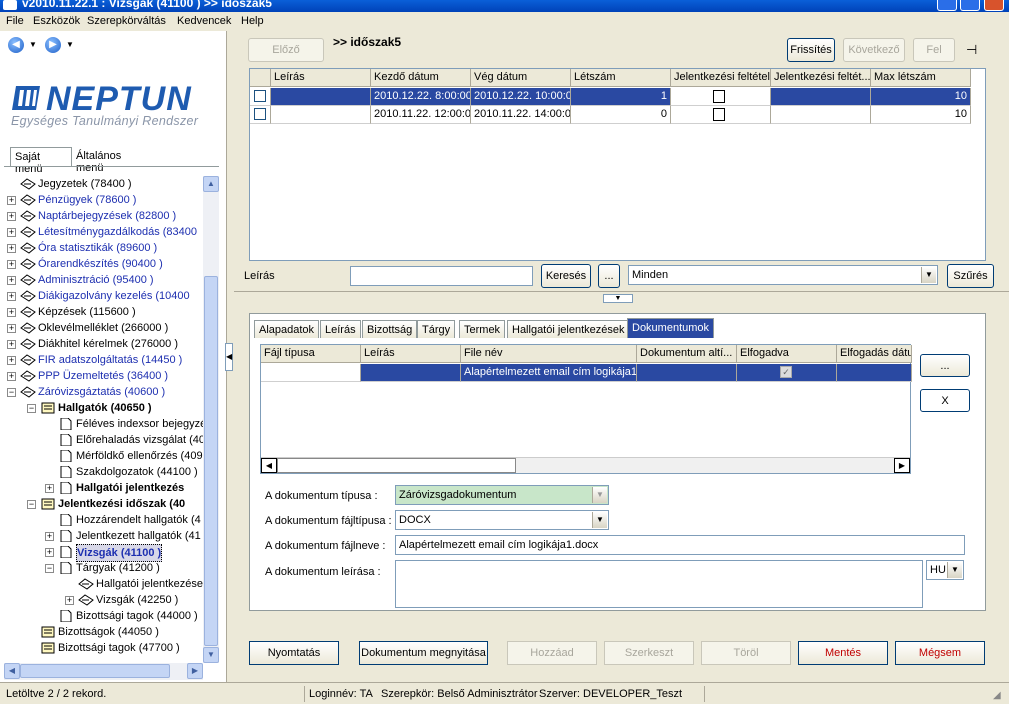  What do you see at coordinates (41, 161) in the screenshot?
I see `tab-own-menu: Saját menü` at bounding box center [41, 161].